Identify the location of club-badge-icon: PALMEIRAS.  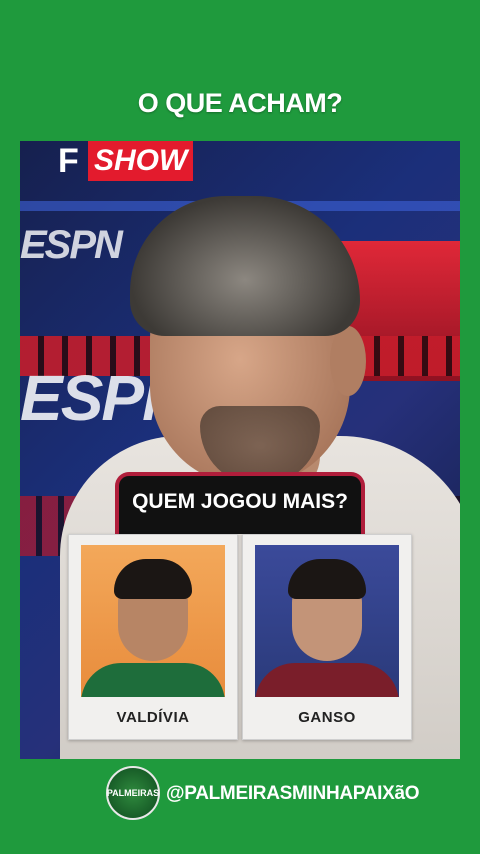
(133, 793).